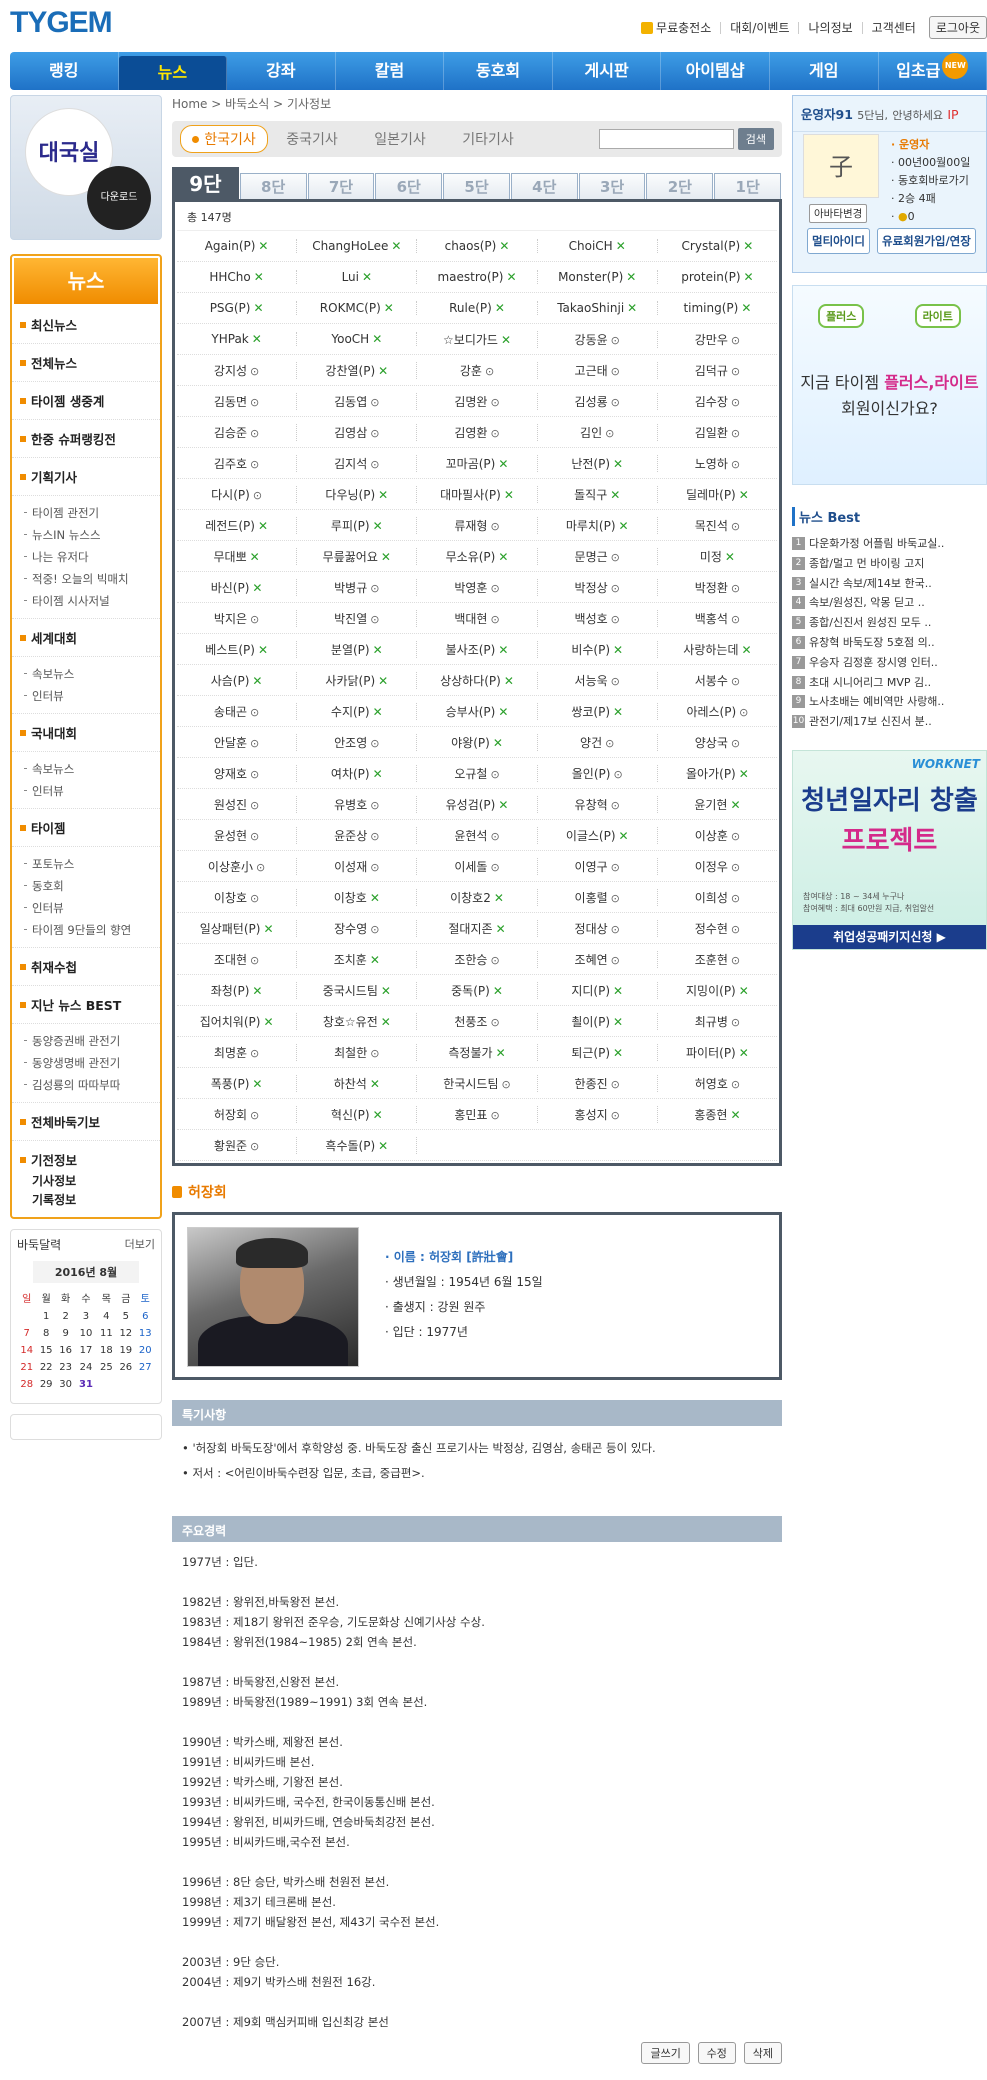 Image resolution: width=987 pixels, height=2080 pixels. What do you see at coordinates (717, 990) in the screenshot?
I see `player-cell: 지밍이(P) ✕` at bounding box center [717, 990].